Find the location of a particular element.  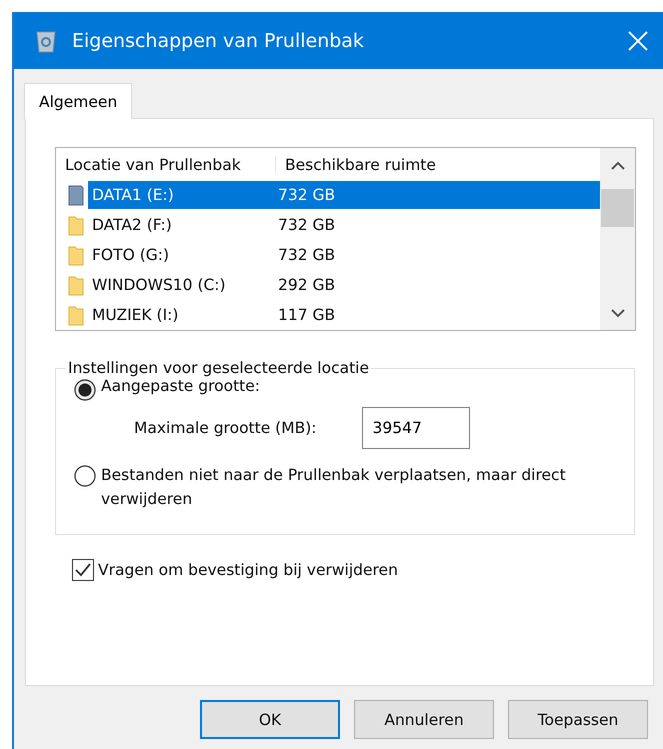

max-size-label: Maximale grootte (MB): is located at coordinates (225, 428).